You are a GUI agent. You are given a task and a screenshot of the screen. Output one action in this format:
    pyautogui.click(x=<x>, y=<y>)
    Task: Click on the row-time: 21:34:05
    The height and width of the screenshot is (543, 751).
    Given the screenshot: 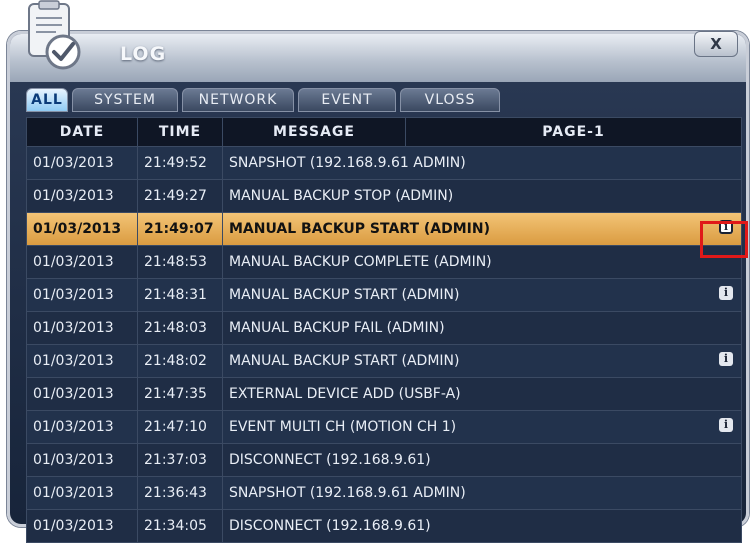 What is the action you would take?
    pyautogui.click(x=180, y=526)
    